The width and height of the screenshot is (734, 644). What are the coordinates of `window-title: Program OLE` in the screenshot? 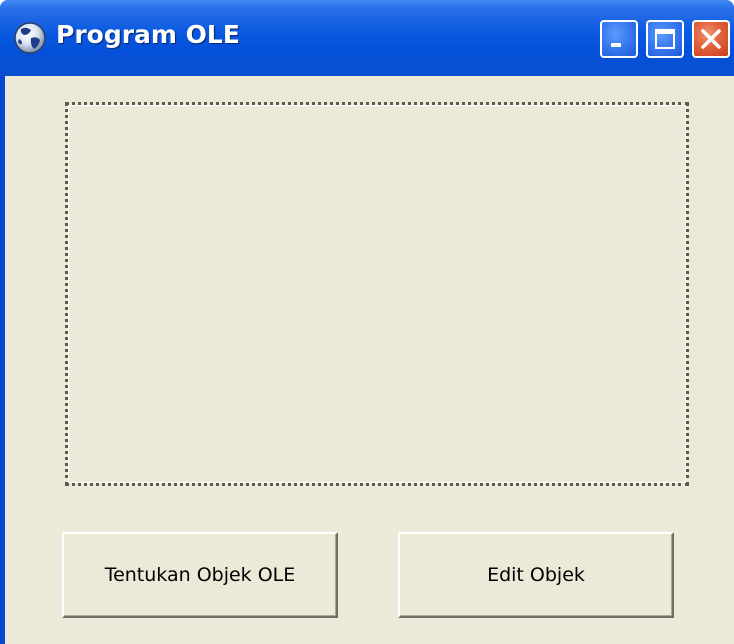 It's located at (148, 34).